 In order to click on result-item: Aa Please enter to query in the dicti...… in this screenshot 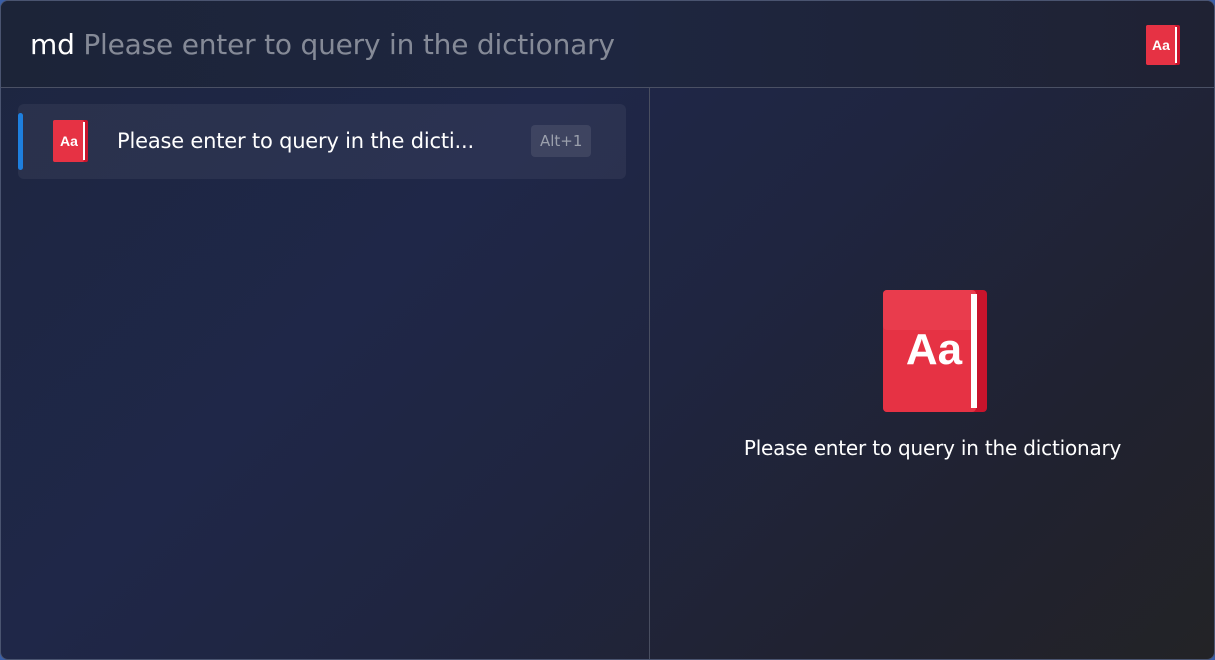, I will do `click(322, 141)`.